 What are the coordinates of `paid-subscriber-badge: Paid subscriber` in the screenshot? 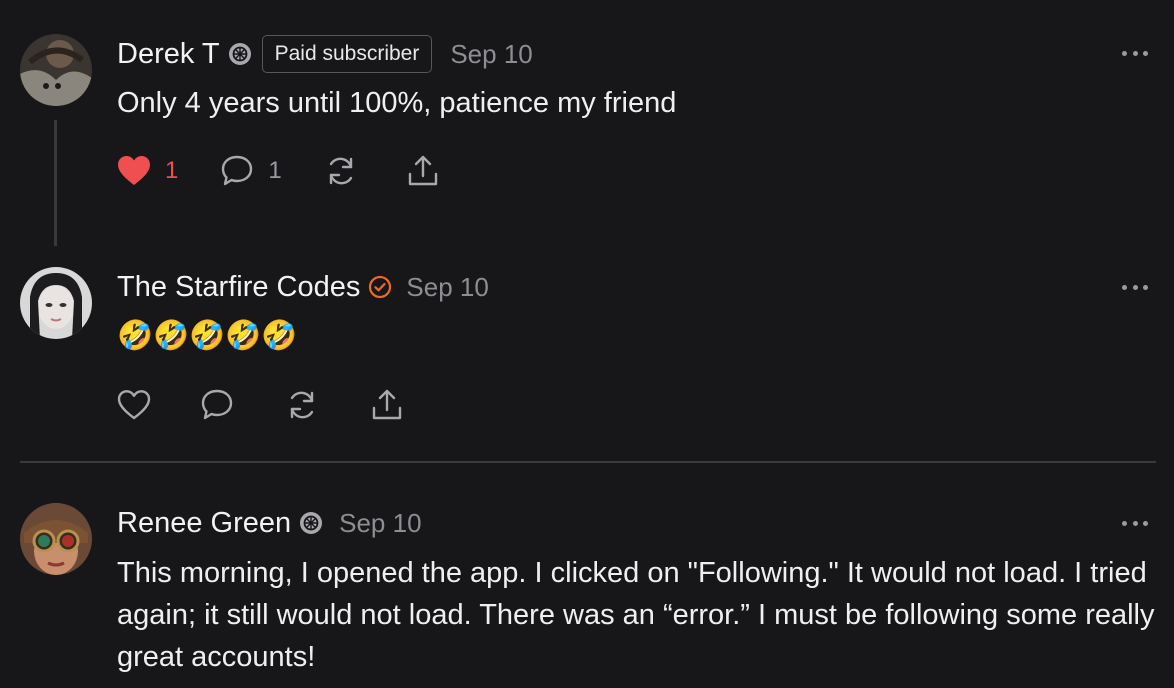 It's located at (347, 54).